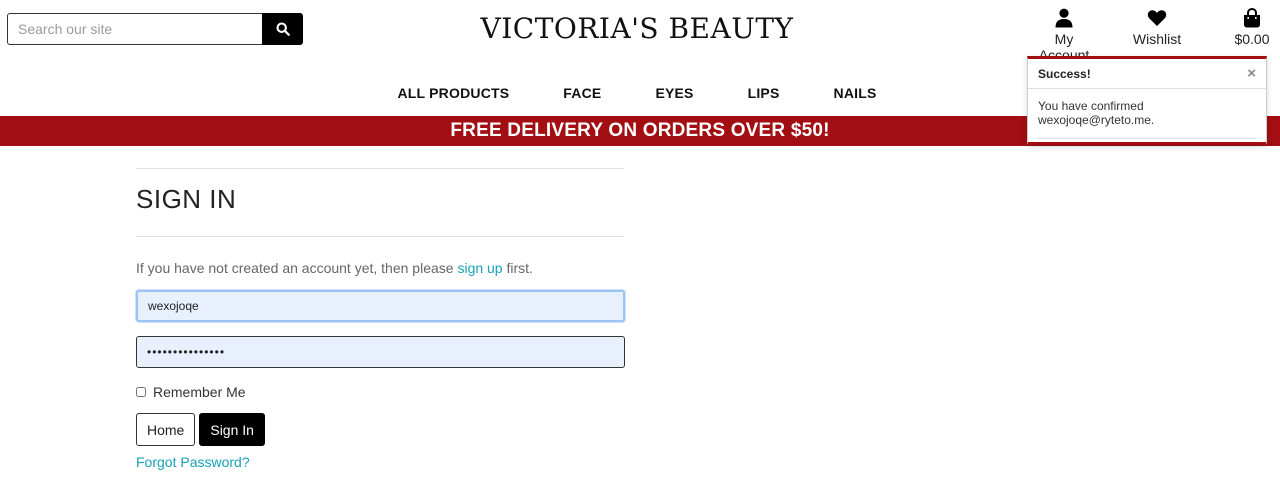 Image resolution: width=1280 pixels, height=482 pixels. Describe the element at coordinates (582, 93) in the screenshot. I see `nav-face: FACE` at that location.